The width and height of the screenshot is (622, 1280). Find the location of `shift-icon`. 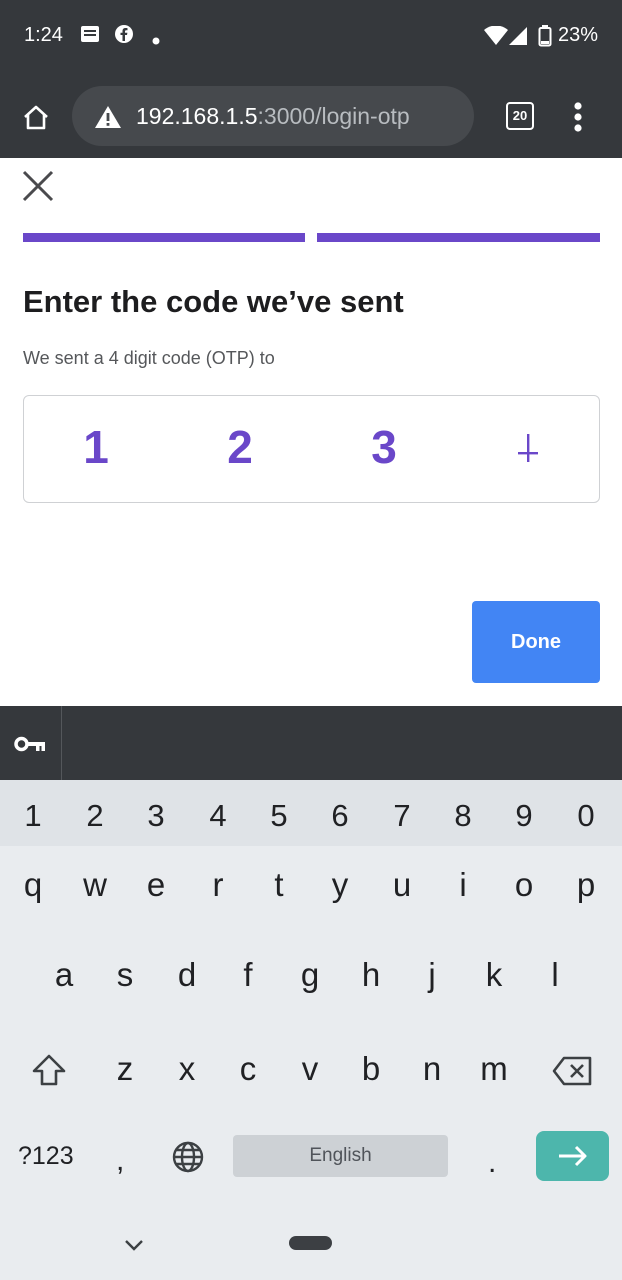

shift-icon is located at coordinates (49, 1072).